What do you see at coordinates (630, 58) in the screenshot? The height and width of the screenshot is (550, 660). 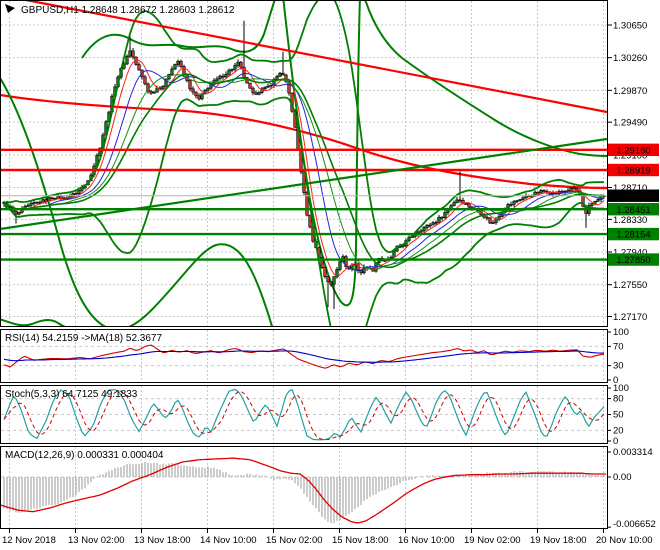 I see `axis-tick-label: 1.30260` at bounding box center [630, 58].